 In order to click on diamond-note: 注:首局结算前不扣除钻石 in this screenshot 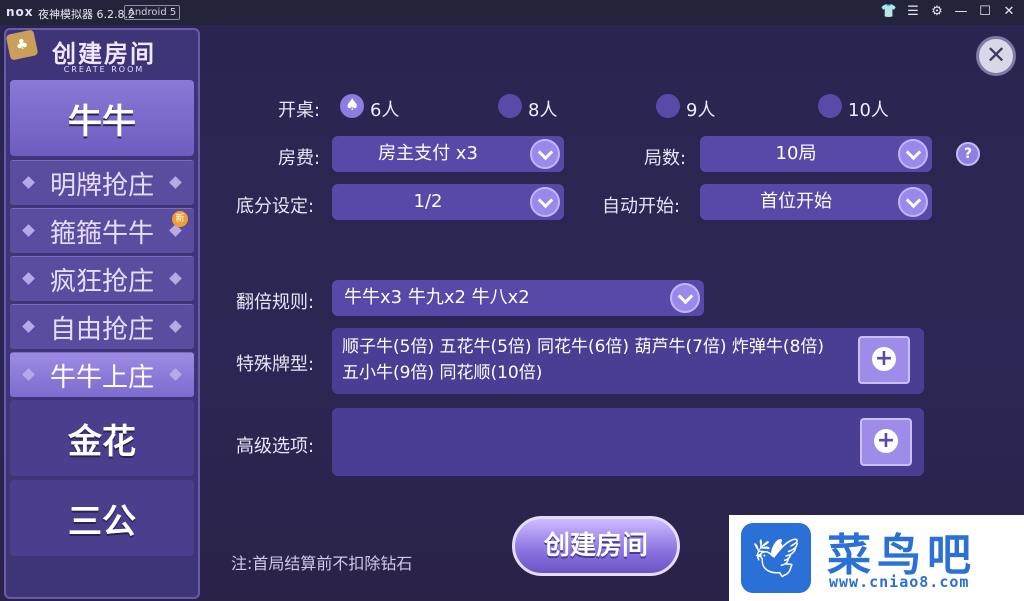, I will do `click(322, 563)`.